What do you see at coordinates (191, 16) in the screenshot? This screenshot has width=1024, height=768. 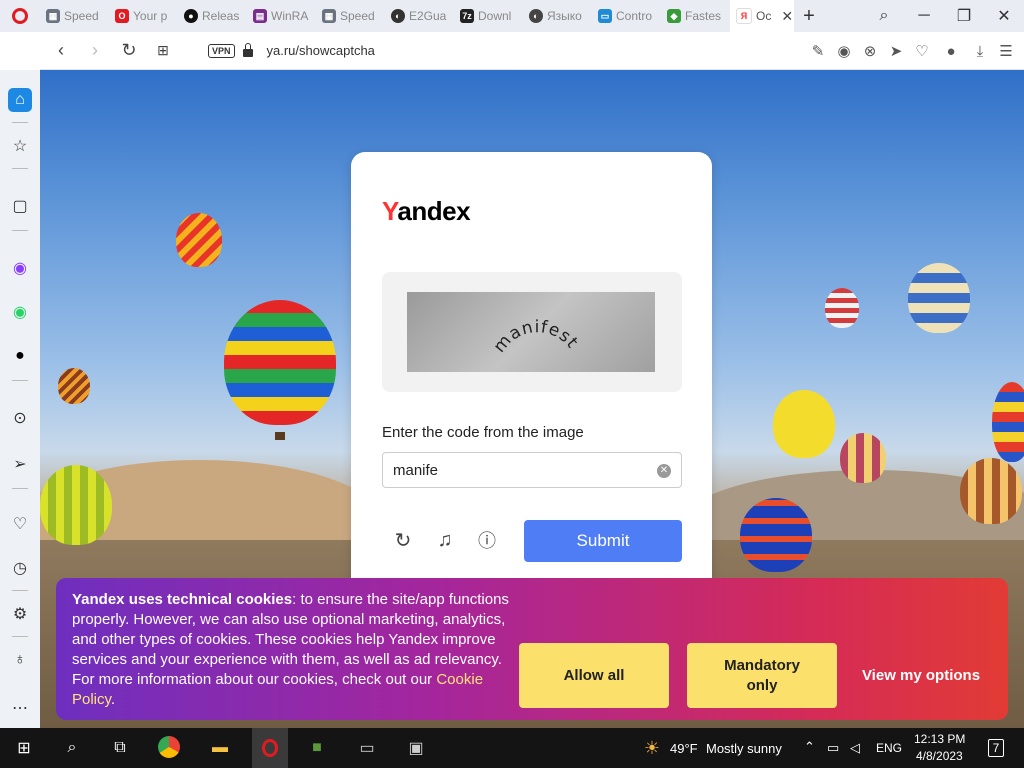 I see `github-icon: ●` at bounding box center [191, 16].